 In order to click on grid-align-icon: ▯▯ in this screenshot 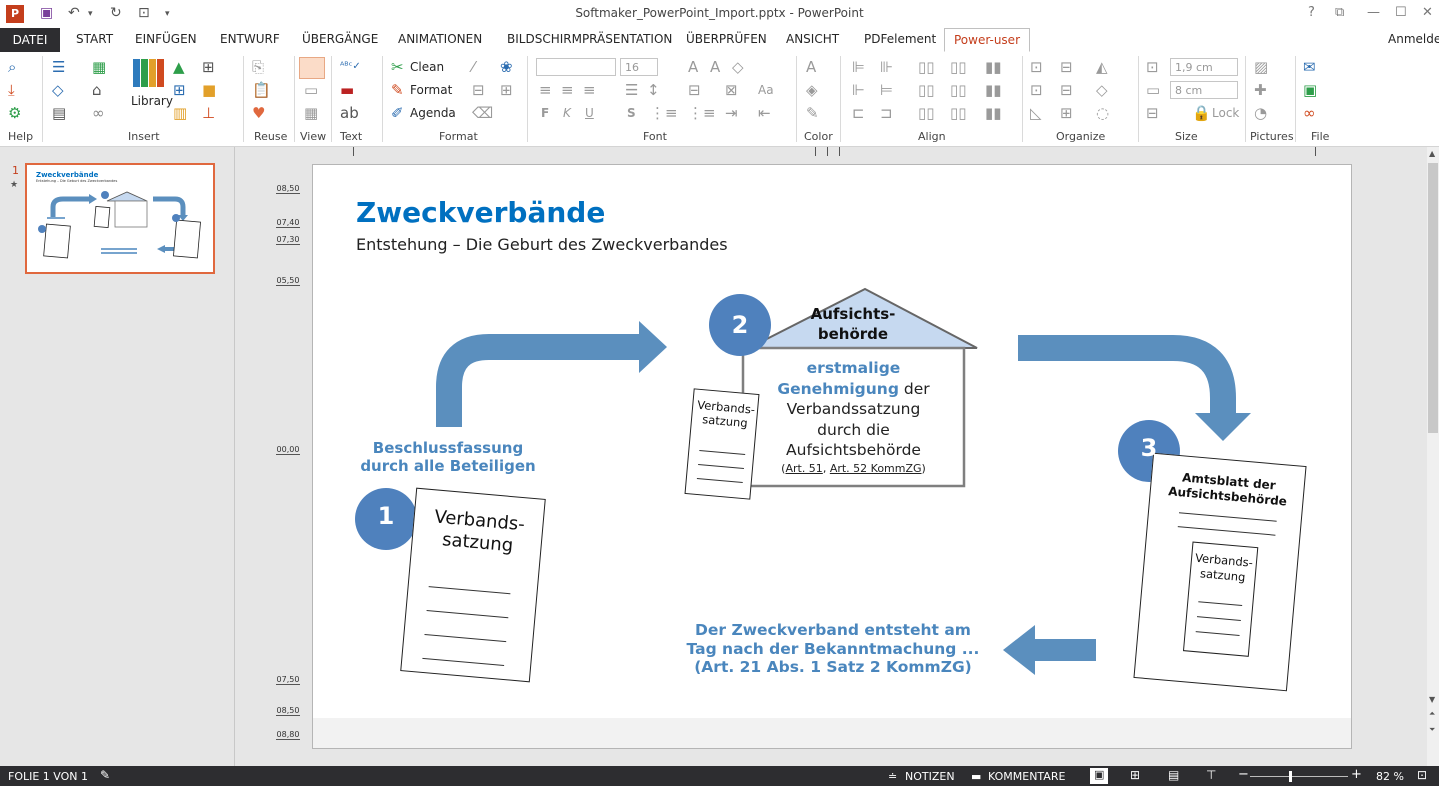, I will do `click(958, 113)`.